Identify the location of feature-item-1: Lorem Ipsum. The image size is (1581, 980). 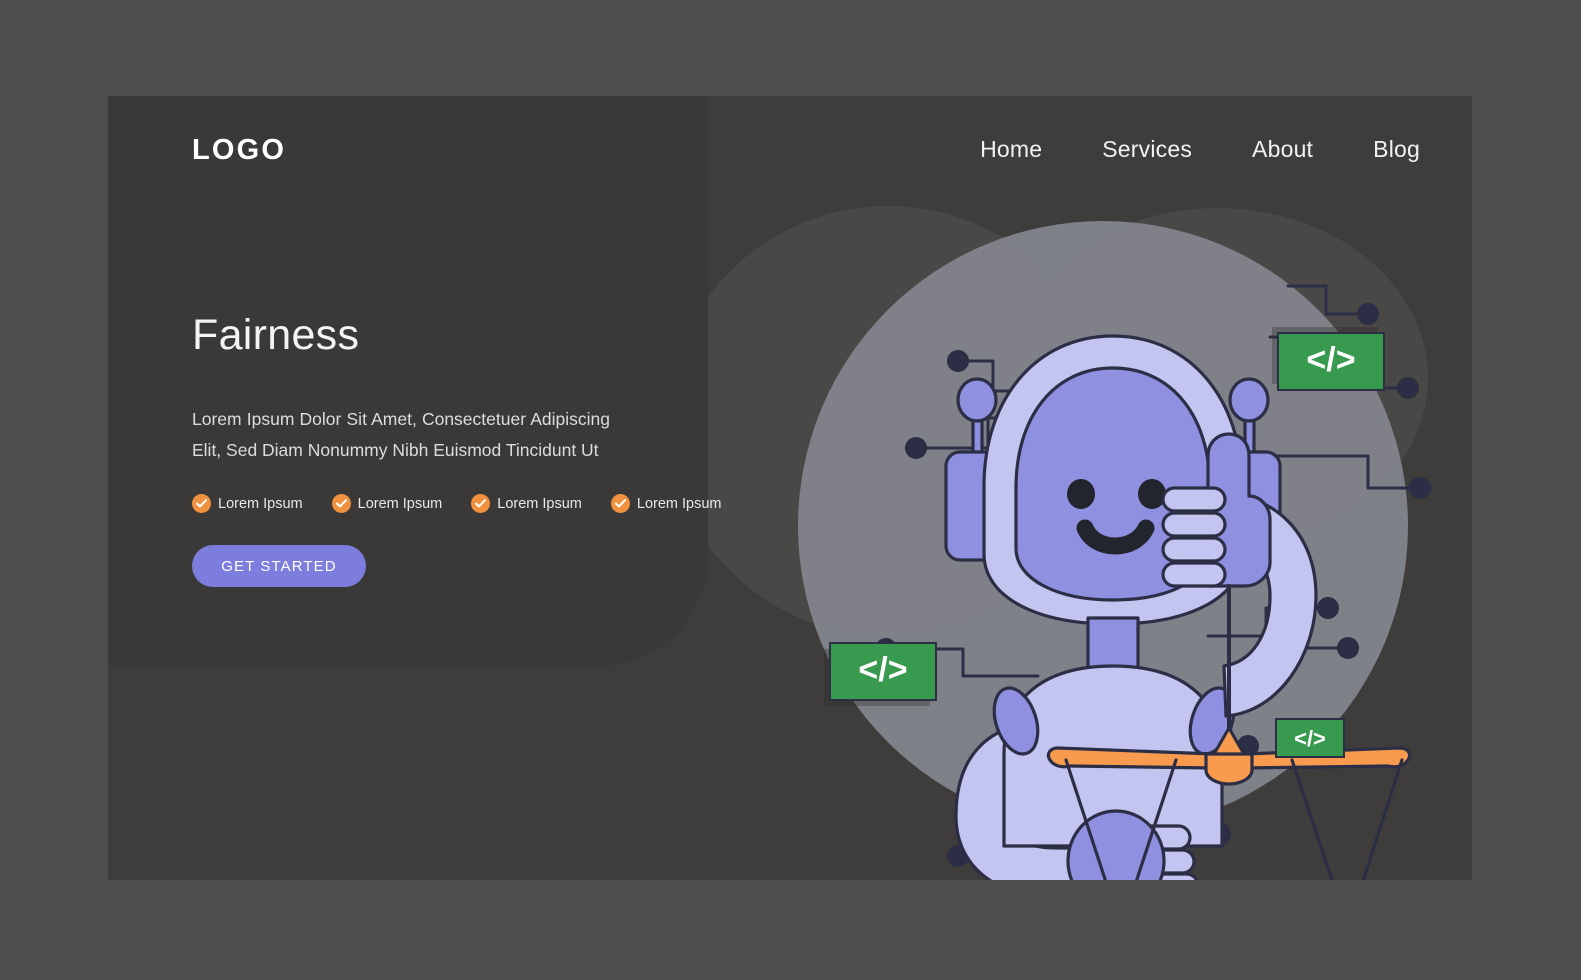
(247, 503).